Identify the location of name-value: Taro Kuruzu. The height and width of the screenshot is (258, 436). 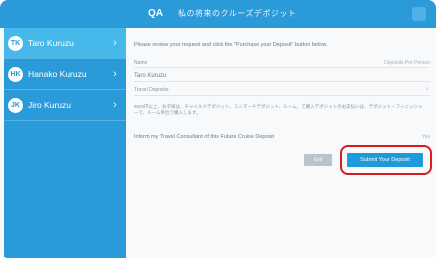
(150, 76).